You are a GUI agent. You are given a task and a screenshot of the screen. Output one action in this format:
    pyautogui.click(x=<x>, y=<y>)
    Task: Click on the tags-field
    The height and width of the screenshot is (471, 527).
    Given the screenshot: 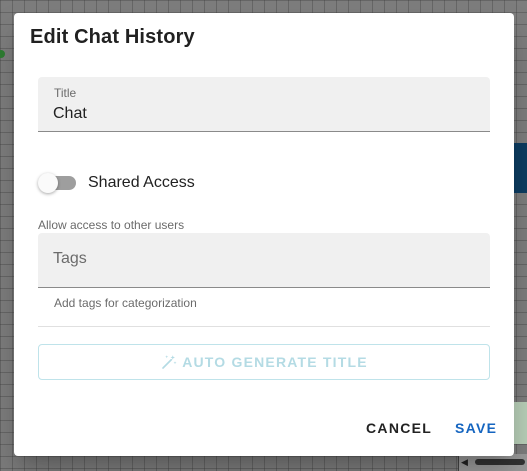 What is the action you would take?
    pyautogui.click(x=264, y=260)
    